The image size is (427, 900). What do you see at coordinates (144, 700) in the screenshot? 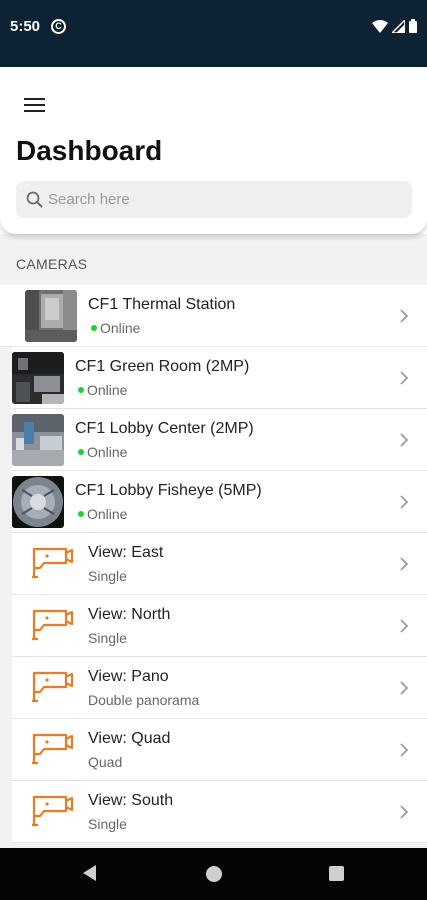
I see `view-layout: Double panorama` at bounding box center [144, 700].